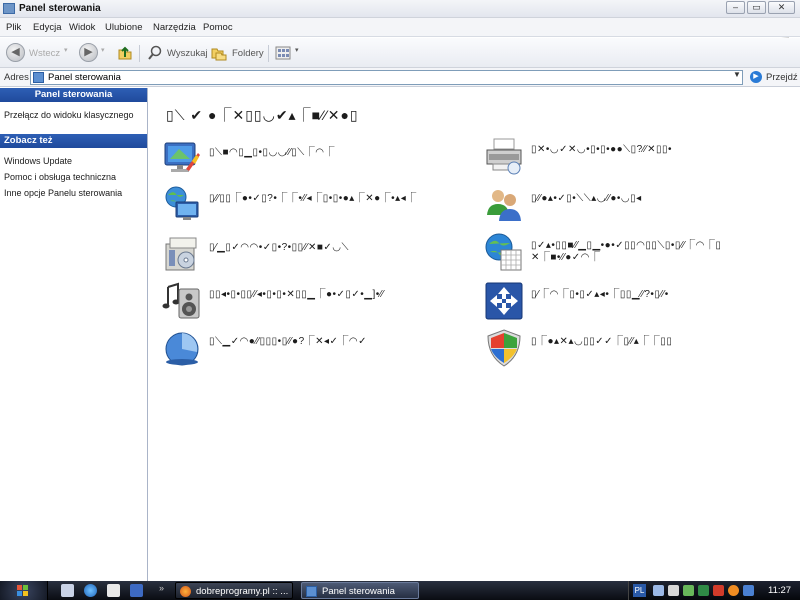  I want to click on back-dropdown-icon: ▾, so click(66, 50).